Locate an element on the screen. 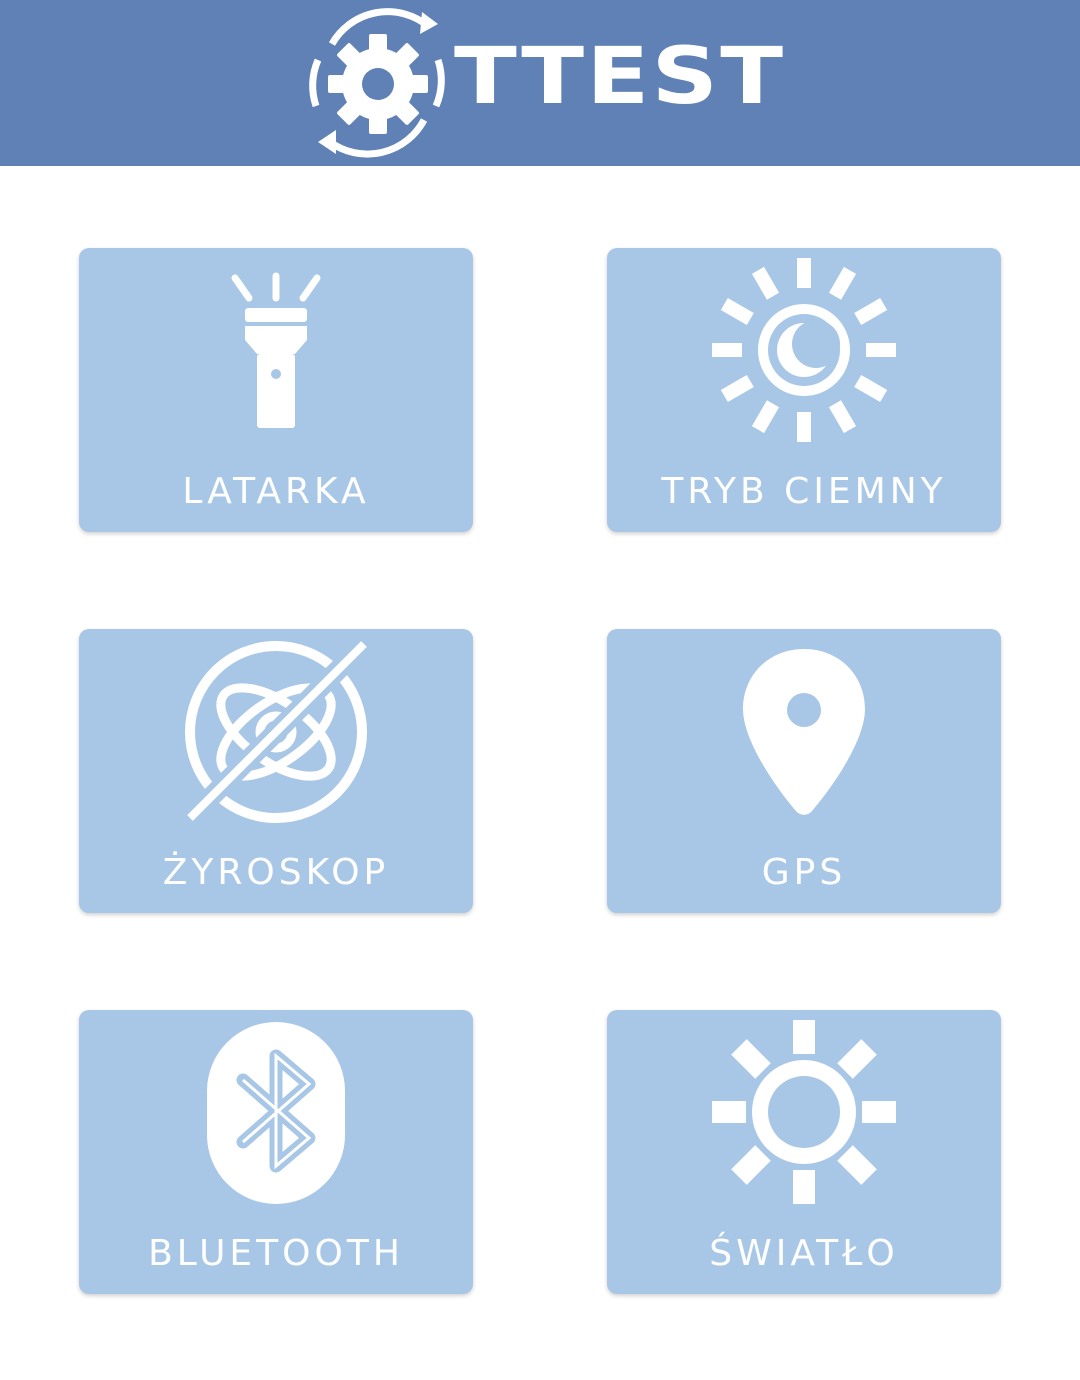  flashlight-icon is located at coordinates (276, 350).